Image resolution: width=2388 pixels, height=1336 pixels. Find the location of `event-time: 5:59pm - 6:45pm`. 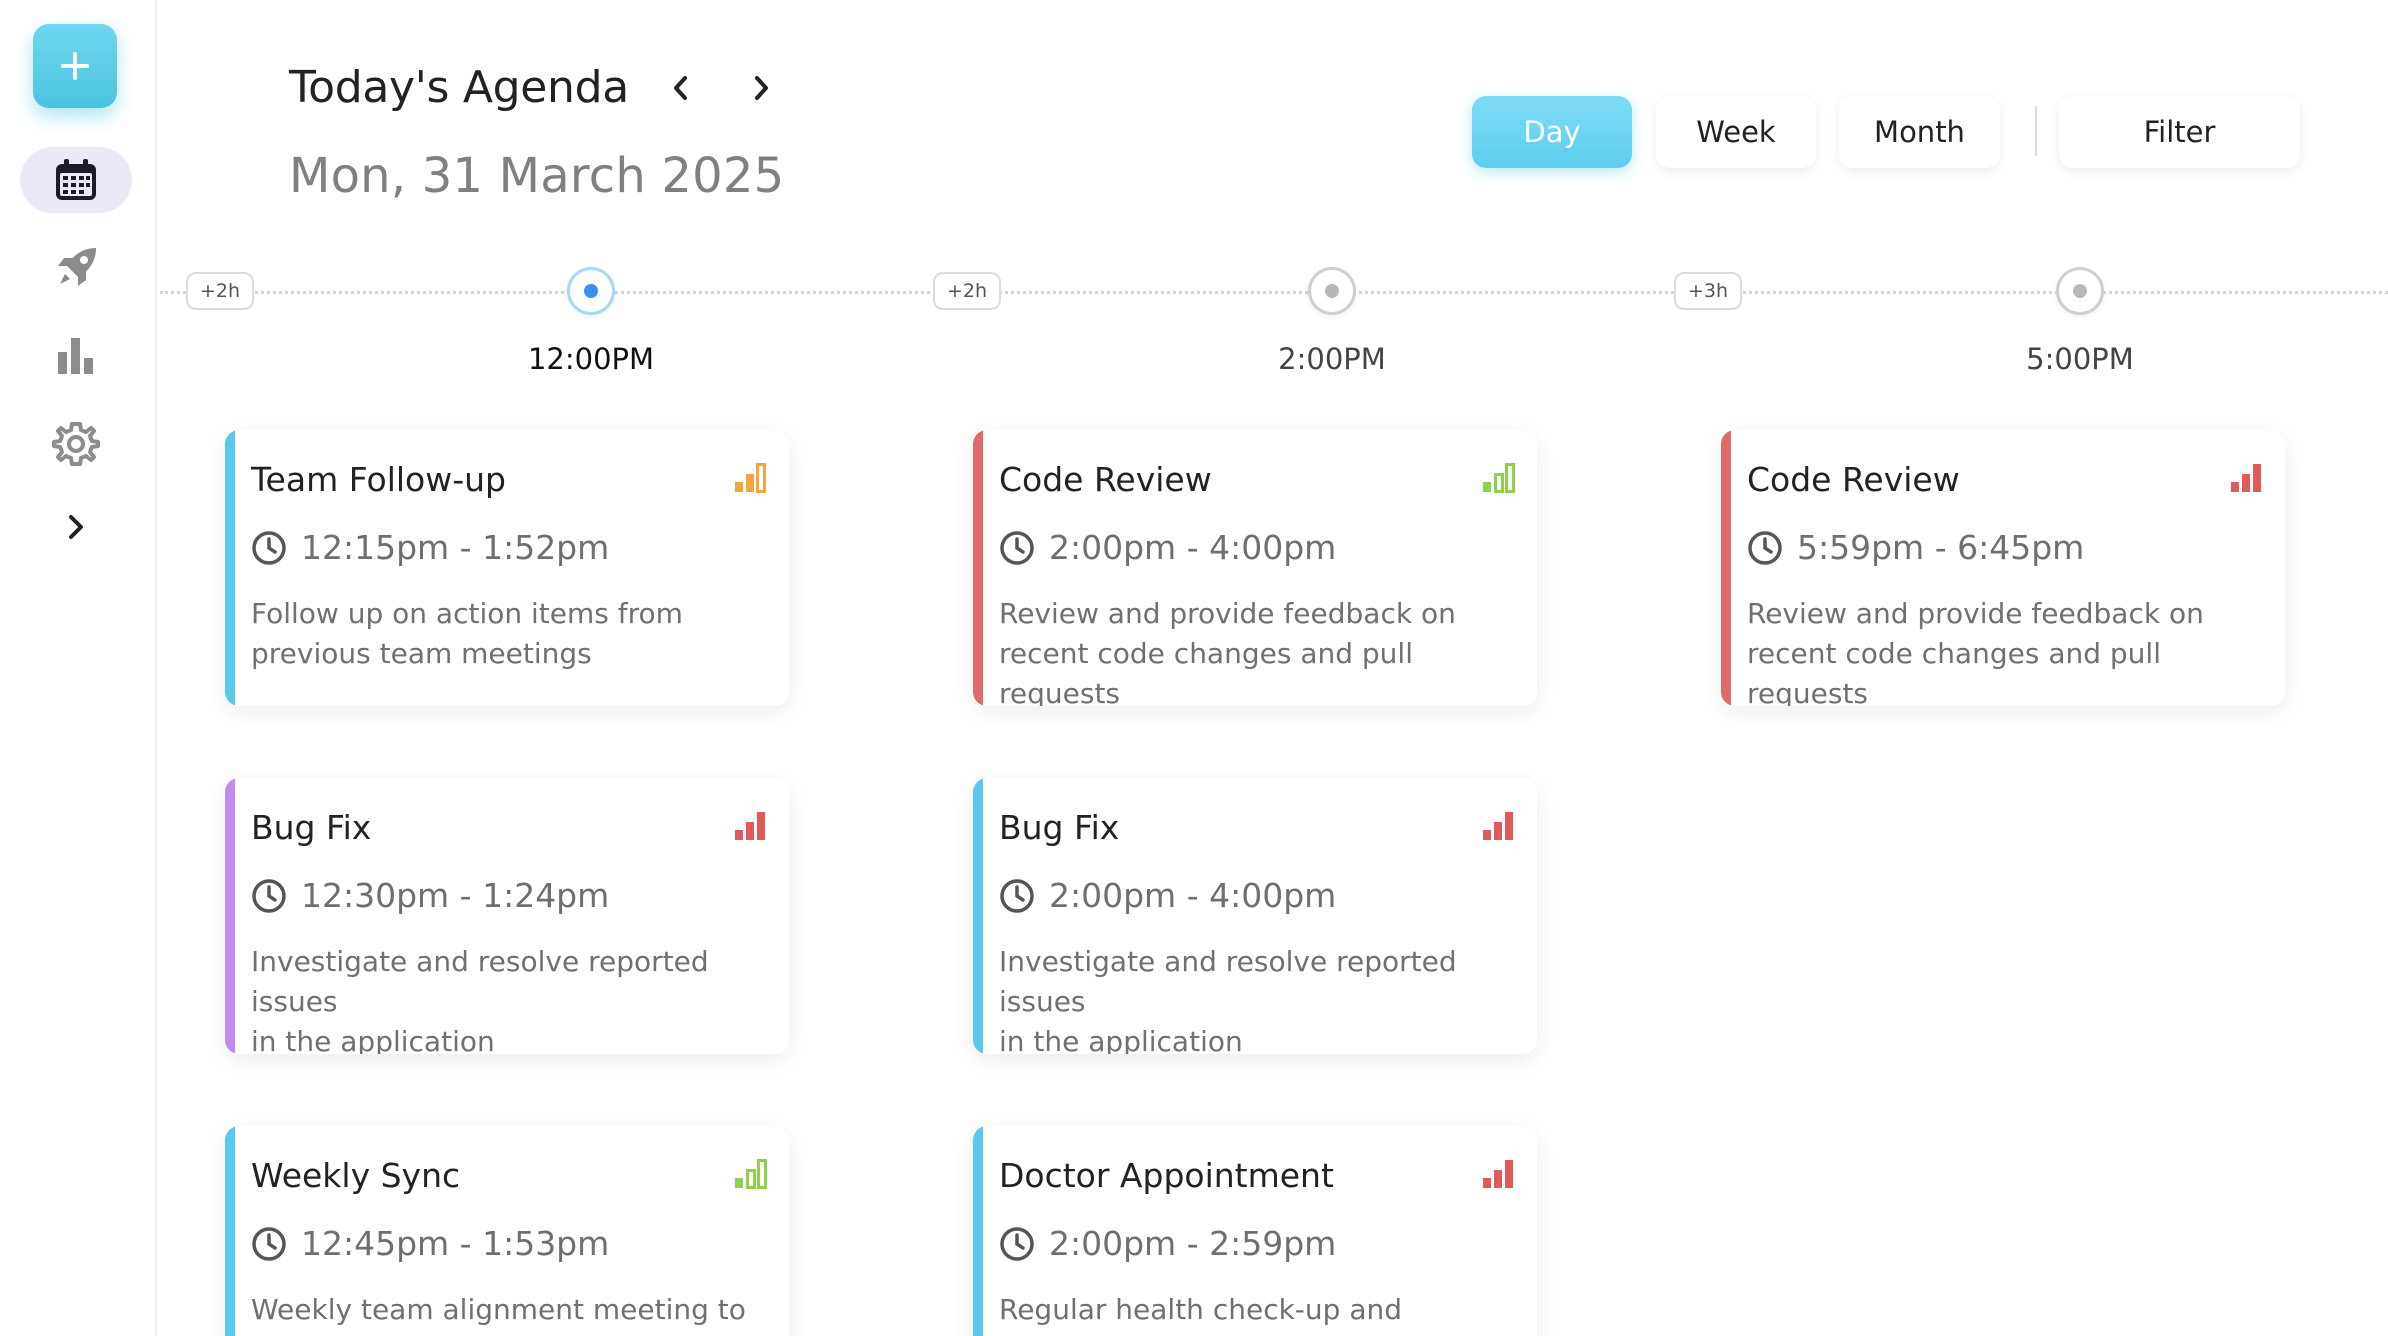

event-time: 5:59pm - 6:45pm is located at coordinates (1915, 547).